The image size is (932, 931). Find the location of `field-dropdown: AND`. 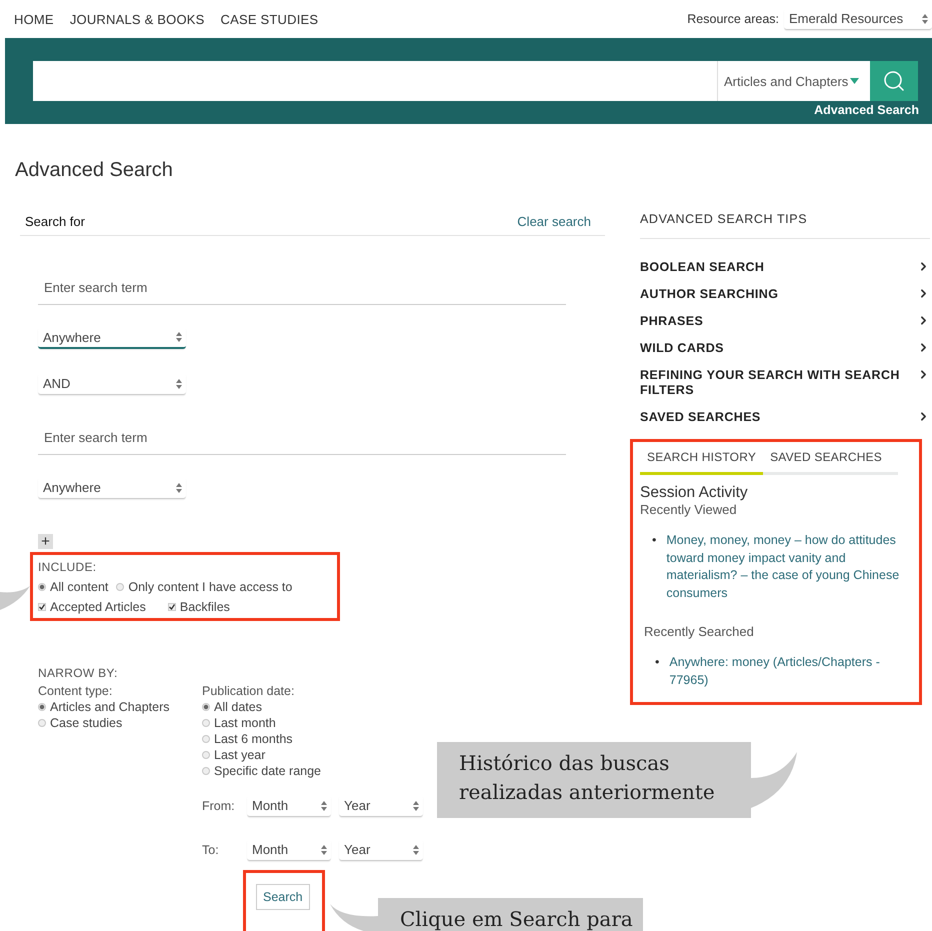

field-dropdown: AND is located at coordinates (112, 384).